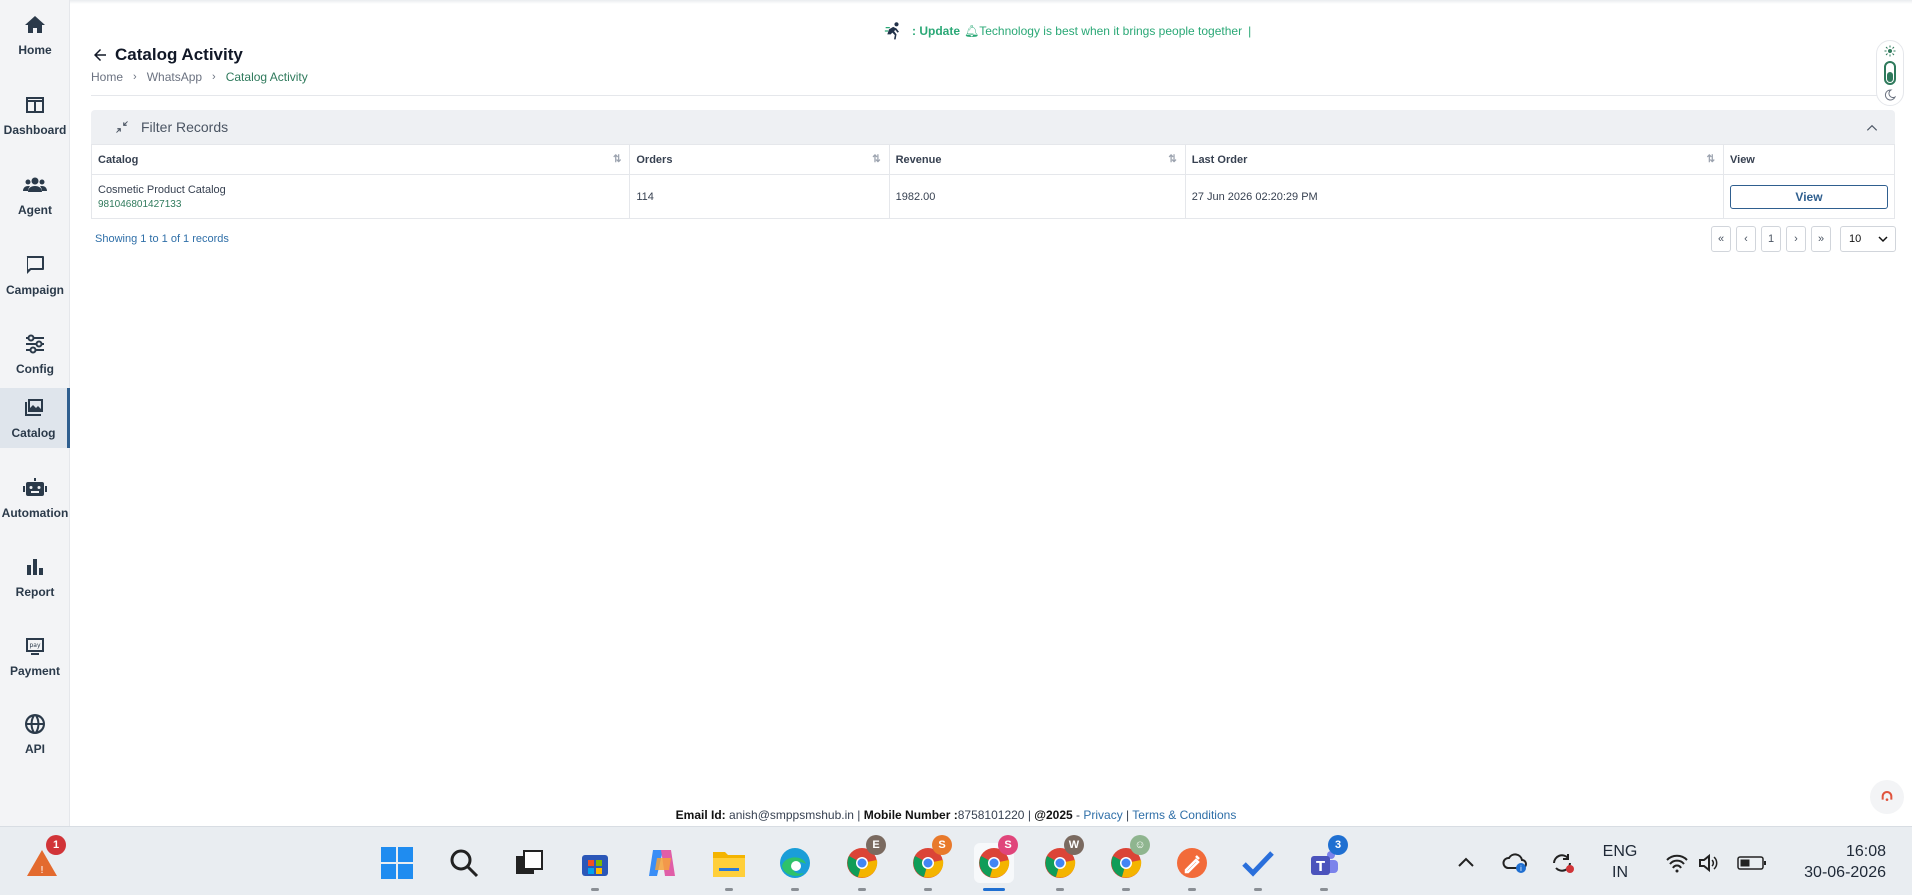  Describe the element at coordinates (1454, 159) in the screenshot. I see `col-last-order: Last Order ⇅` at that location.